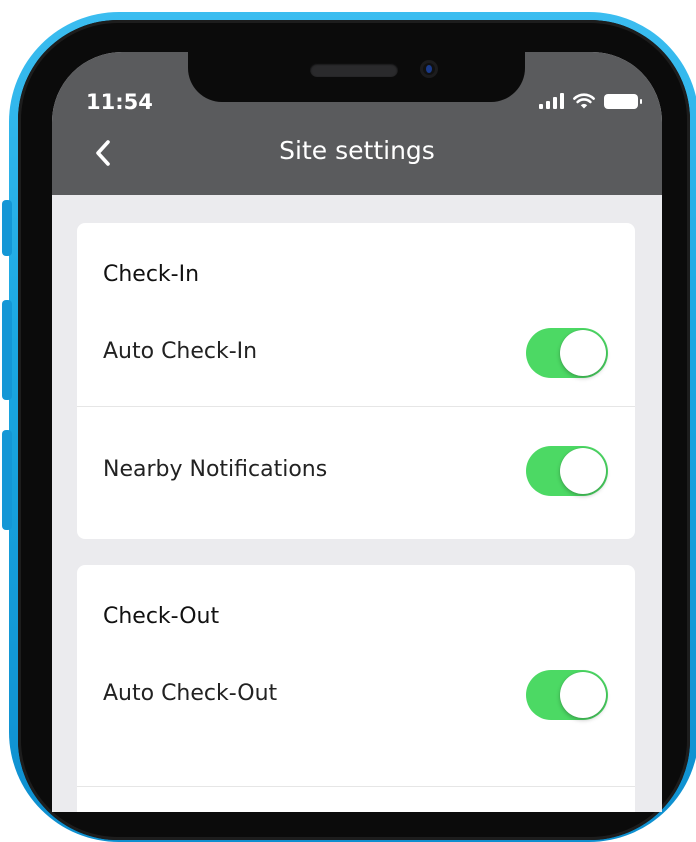 The height and width of the screenshot is (842, 696). What do you see at coordinates (357, 150) in the screenshot?
I see `page-title: Site settings` at bounding box center [357, 150].